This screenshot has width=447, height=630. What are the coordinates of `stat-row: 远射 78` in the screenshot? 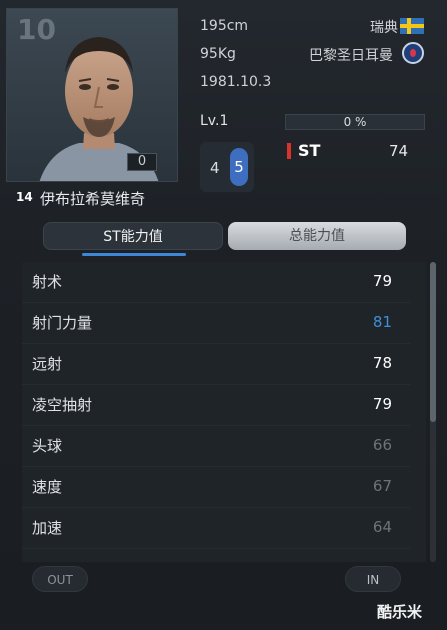 It's located at (216, 364).